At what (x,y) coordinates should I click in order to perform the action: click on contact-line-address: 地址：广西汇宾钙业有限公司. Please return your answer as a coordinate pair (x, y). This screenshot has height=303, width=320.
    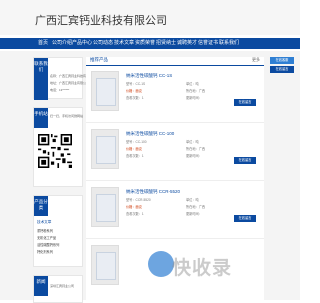
    Looking at the image, I should click on (70, 83).